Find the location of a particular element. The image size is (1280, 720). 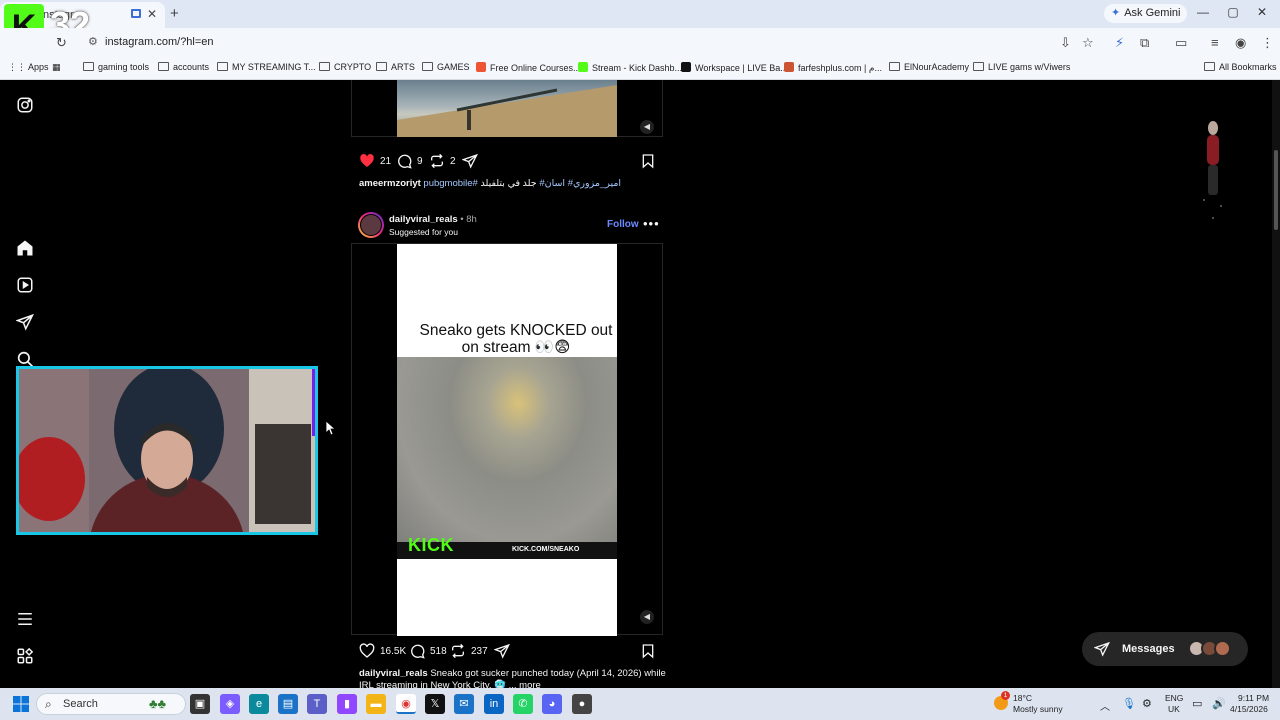

tab-media-icon is located at coordinates (136, 13).